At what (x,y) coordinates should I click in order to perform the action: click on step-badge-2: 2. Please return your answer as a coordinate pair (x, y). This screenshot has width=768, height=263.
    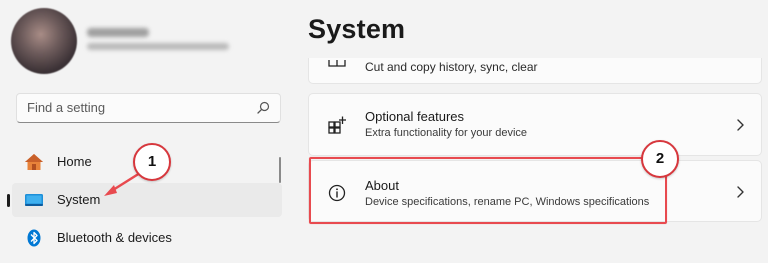
    Looking at the image, I should click on (660, 159).